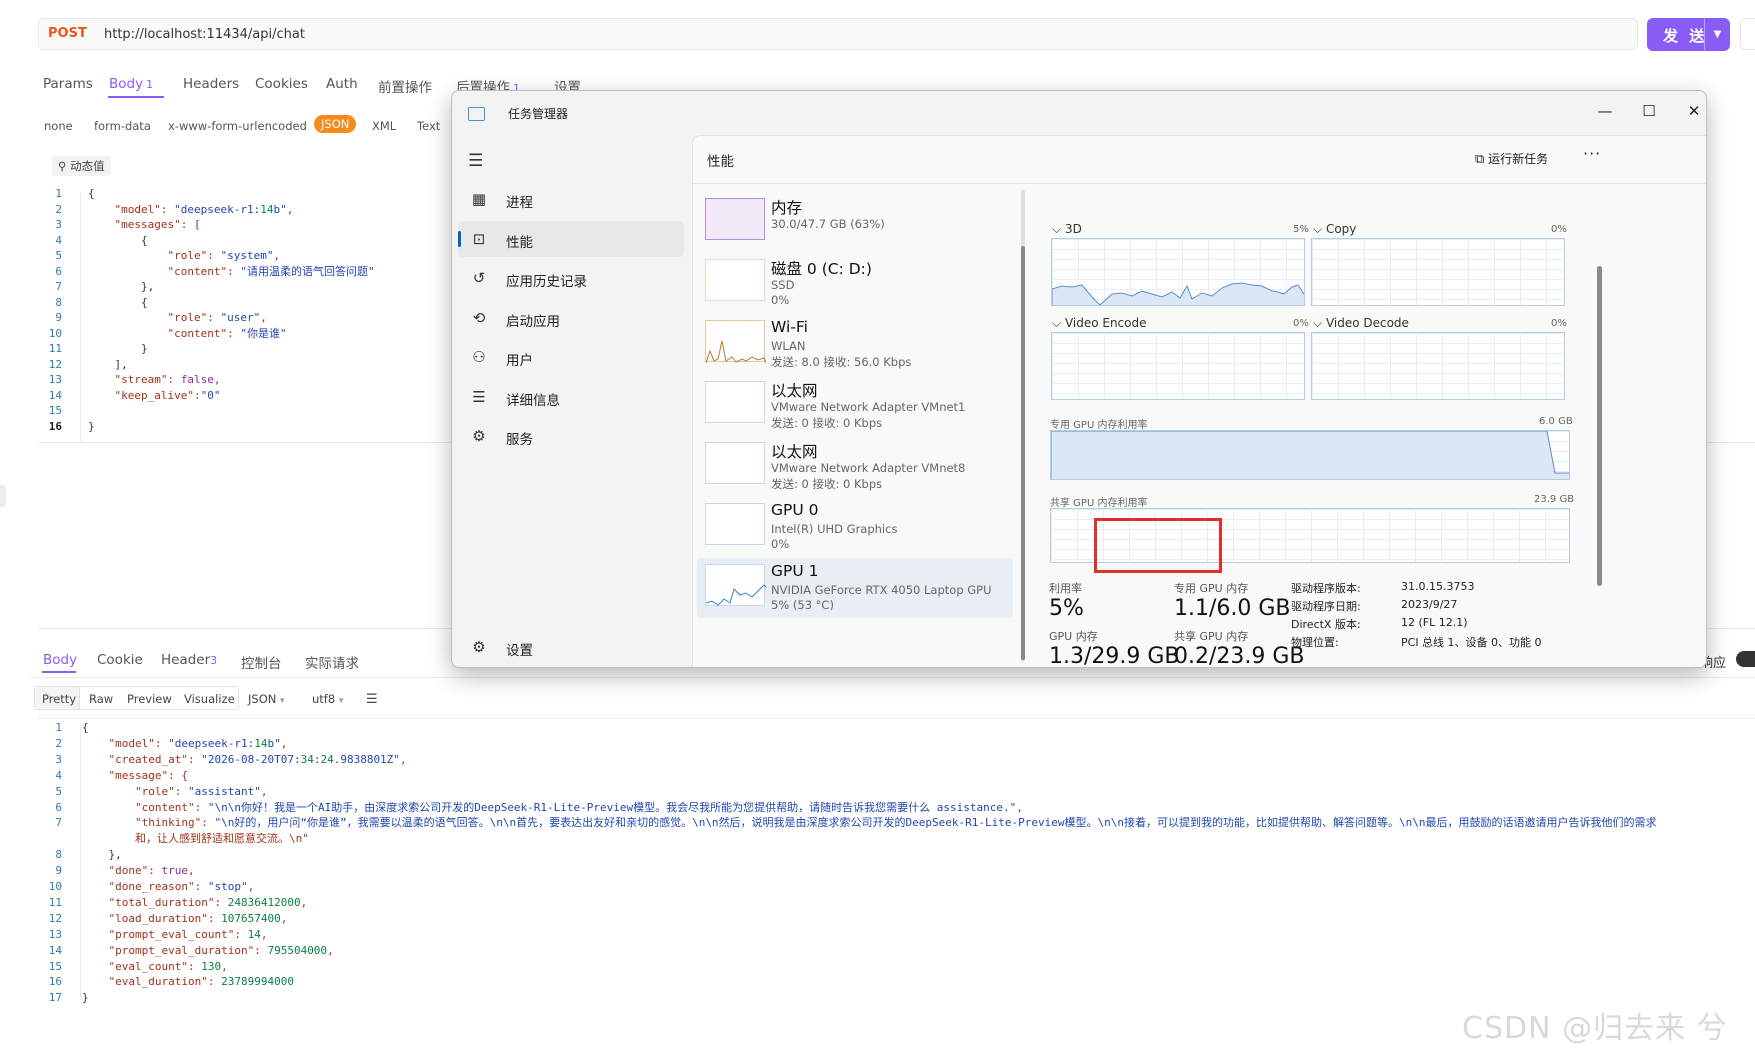  I want to click on nav-item: ↺ 应用历史记录, so click(571, 278).